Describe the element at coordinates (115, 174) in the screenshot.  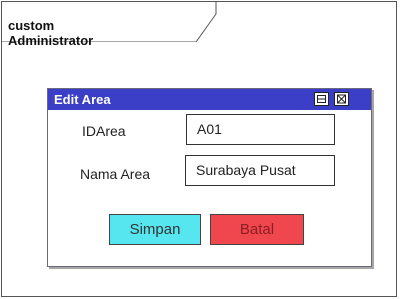
I see `nama-area-label: Nama Area` at that location.